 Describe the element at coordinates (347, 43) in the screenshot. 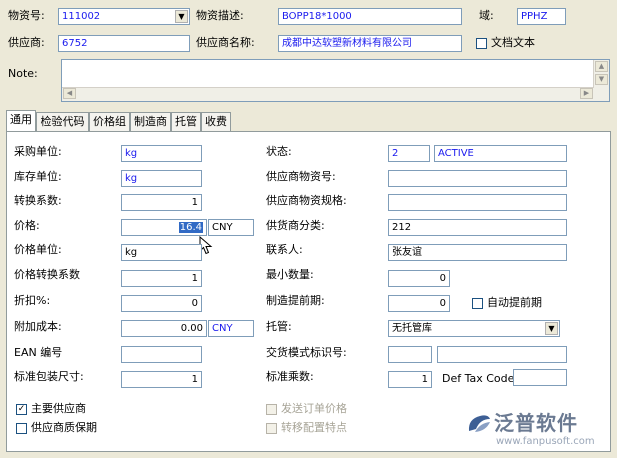

I see `supplier-name-value: 成都中达软塑新材料有限公司` at that location.